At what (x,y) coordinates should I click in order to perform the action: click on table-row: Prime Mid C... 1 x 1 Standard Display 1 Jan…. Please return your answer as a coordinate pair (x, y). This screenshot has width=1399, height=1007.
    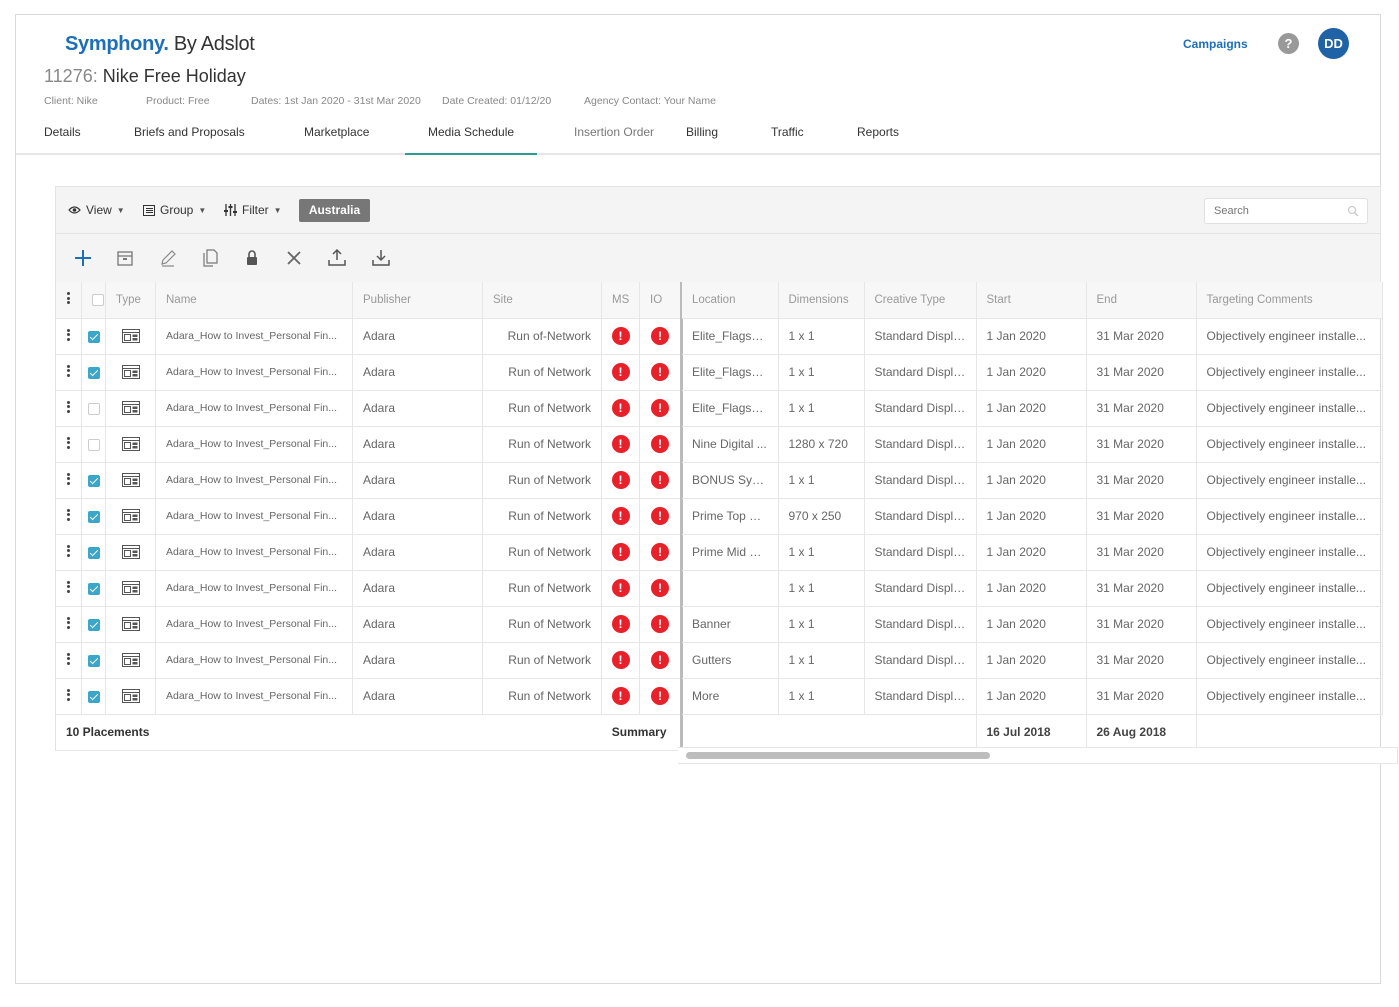
    Looking at the image, I should click on (1032, 552).